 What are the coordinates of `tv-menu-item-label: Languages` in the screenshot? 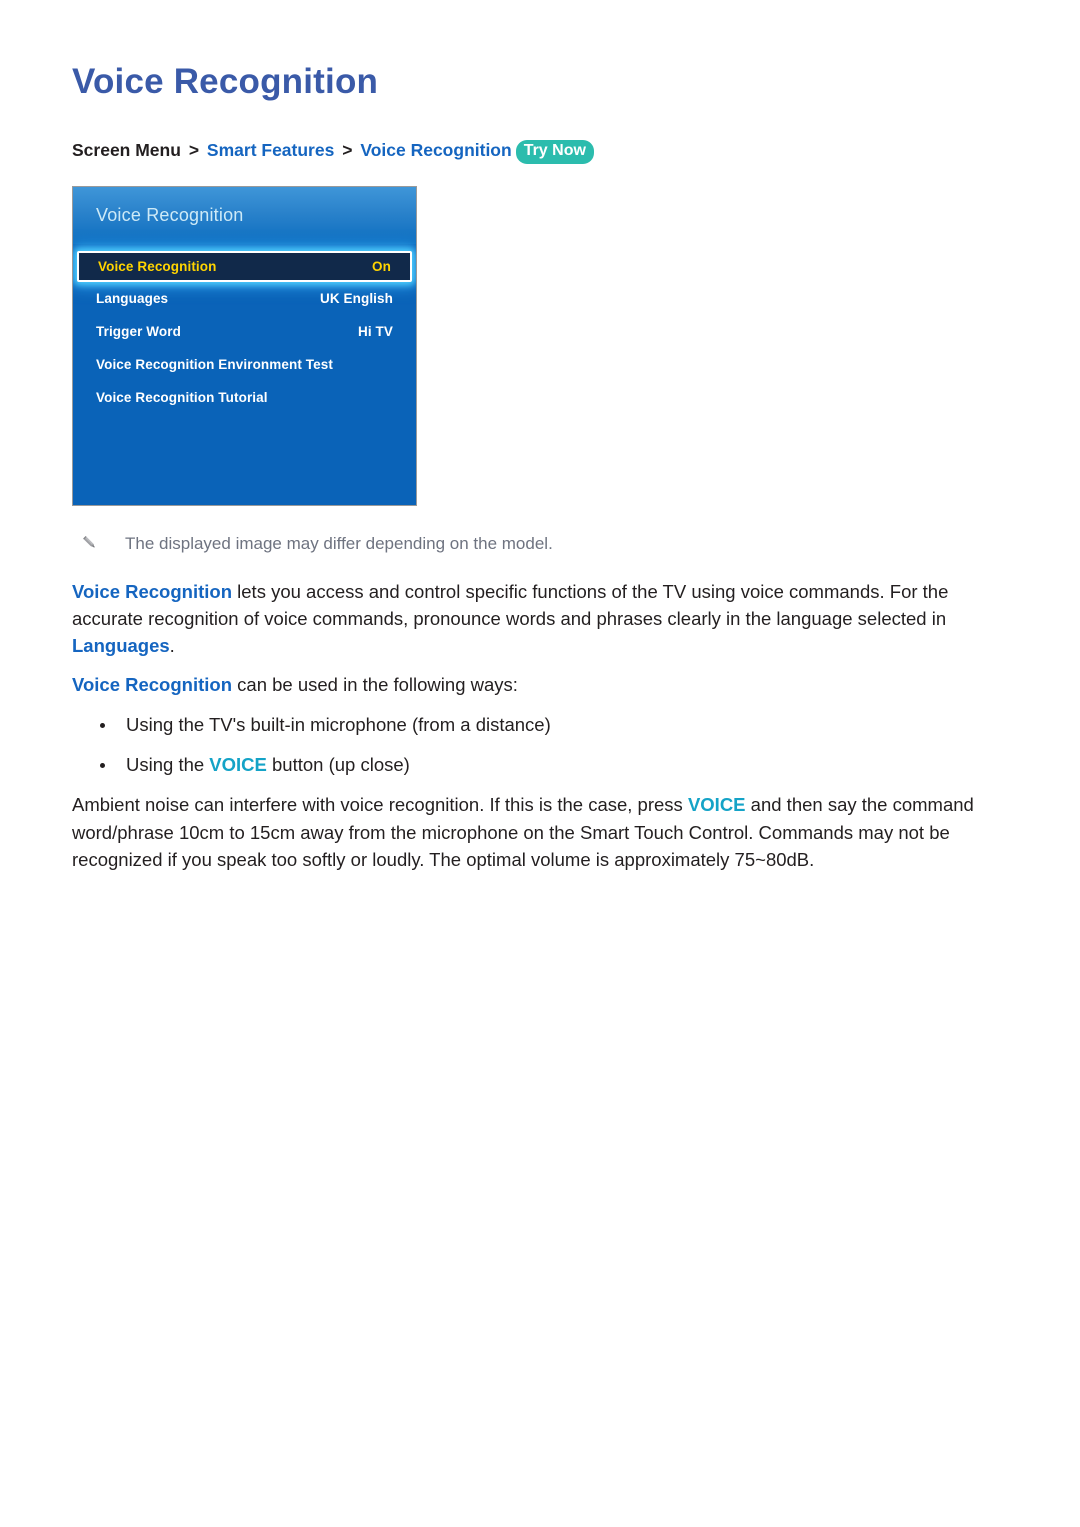 It's located at (132, 299).